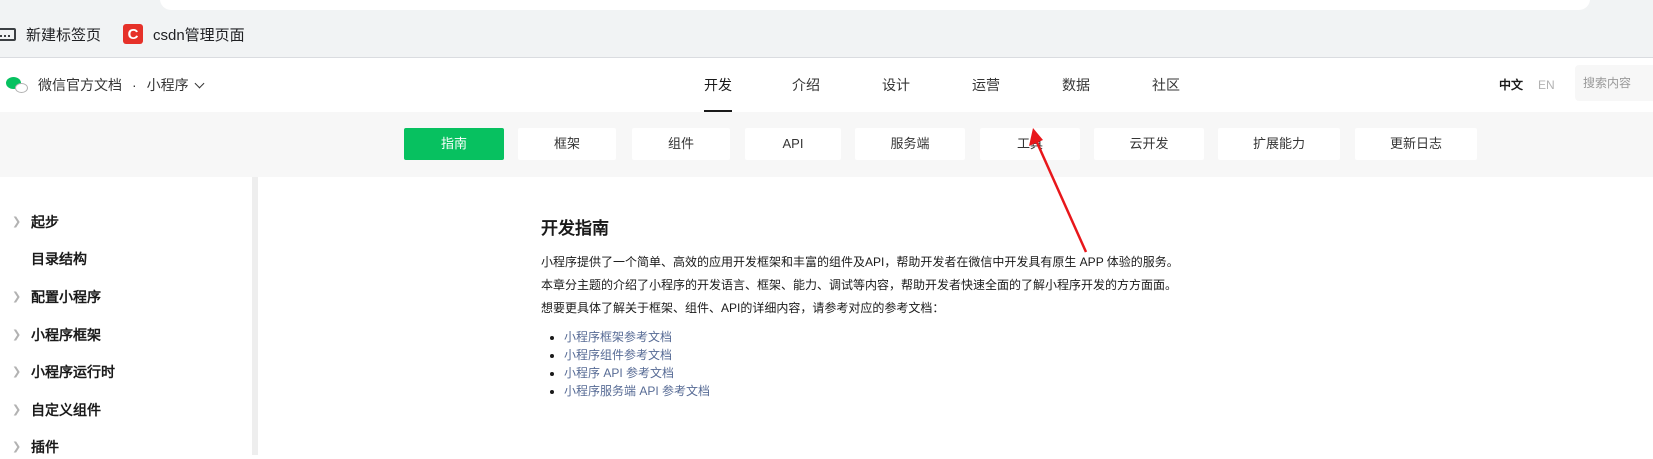  I want to click on sidebar-item-label: 插件, so click(45, 447).